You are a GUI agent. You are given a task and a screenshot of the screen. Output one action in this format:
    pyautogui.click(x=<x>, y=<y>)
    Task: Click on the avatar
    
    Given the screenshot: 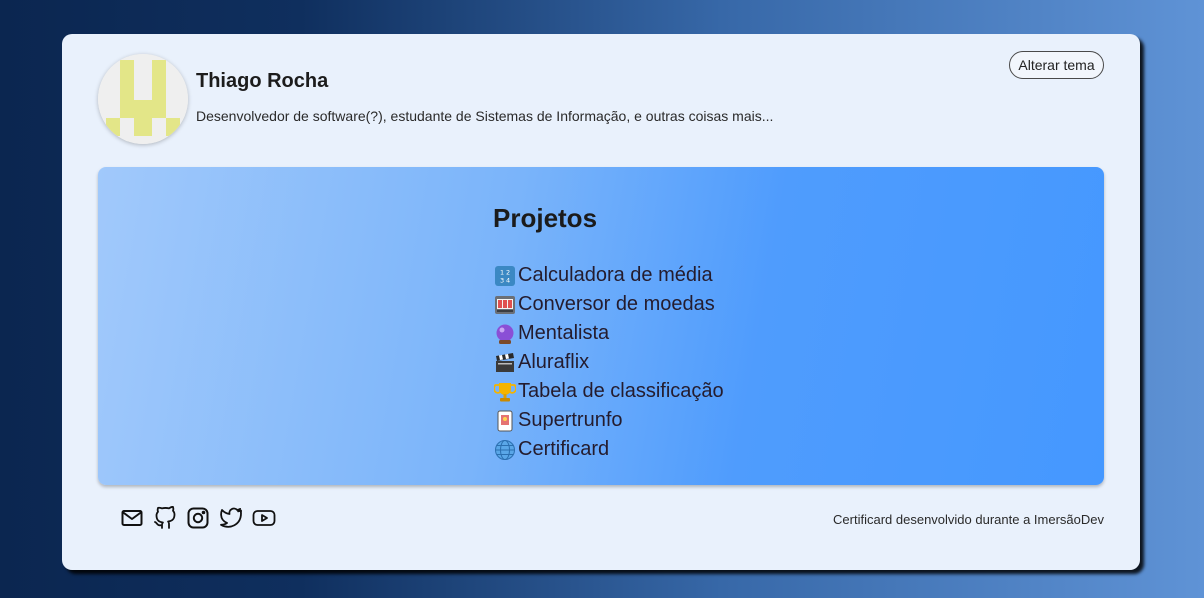 What is the action you would take?
    pyautogui.click(x=143, y=99)
    